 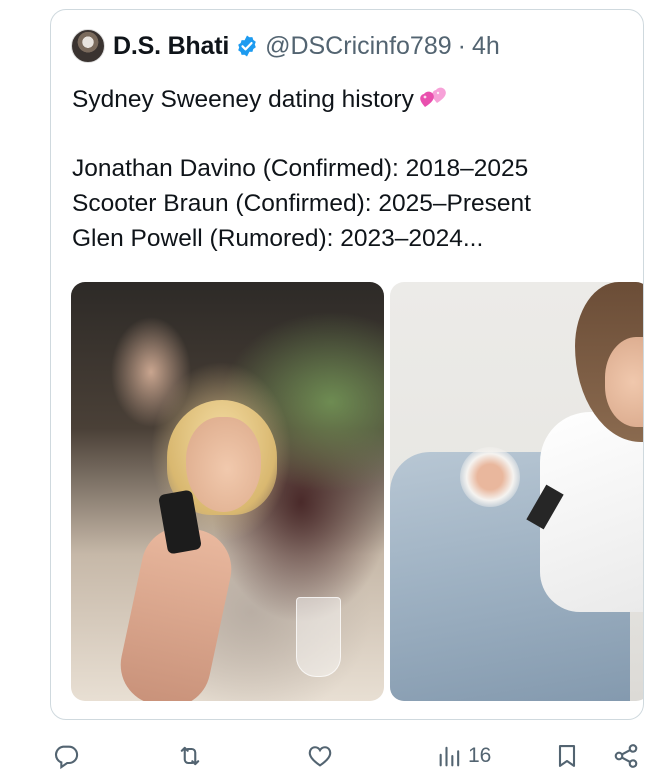 I want to click on photo-ripped-knee, so click(x=490, y=477).